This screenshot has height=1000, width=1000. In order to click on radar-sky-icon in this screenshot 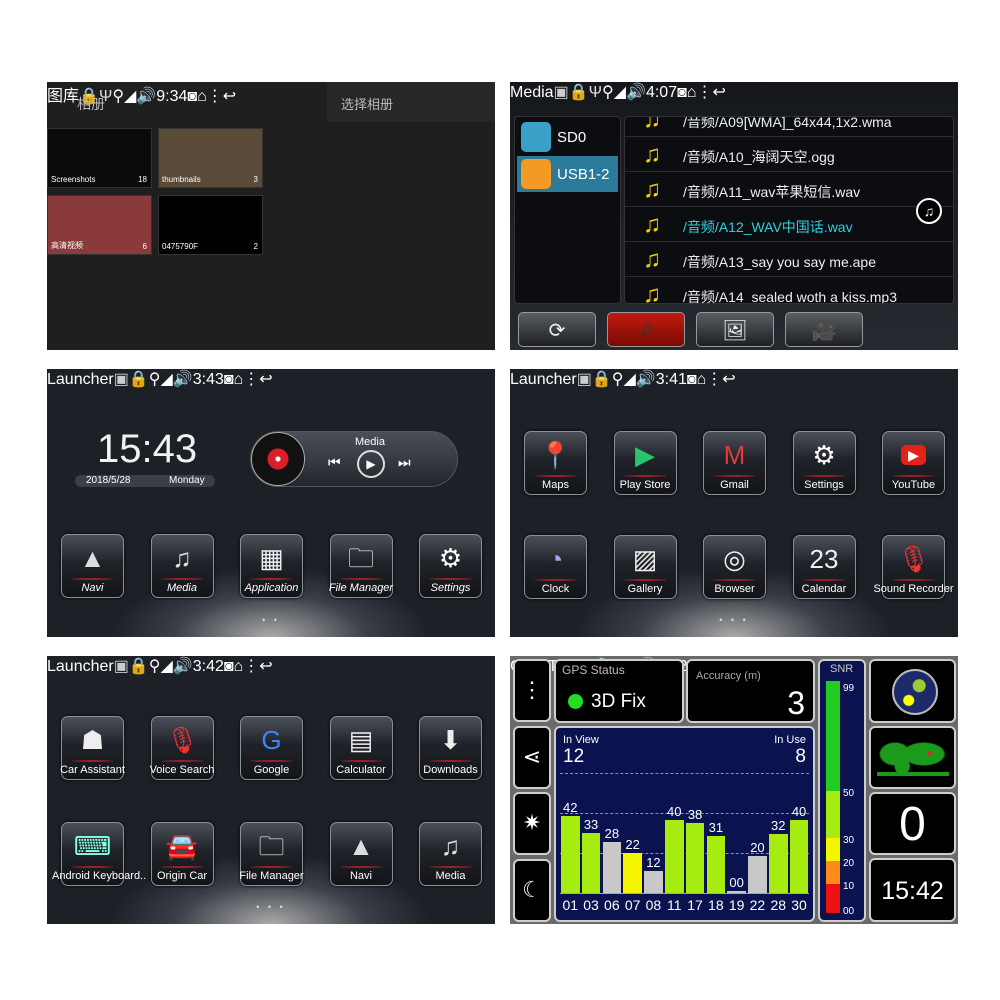, I will do `click(915, 692)`.